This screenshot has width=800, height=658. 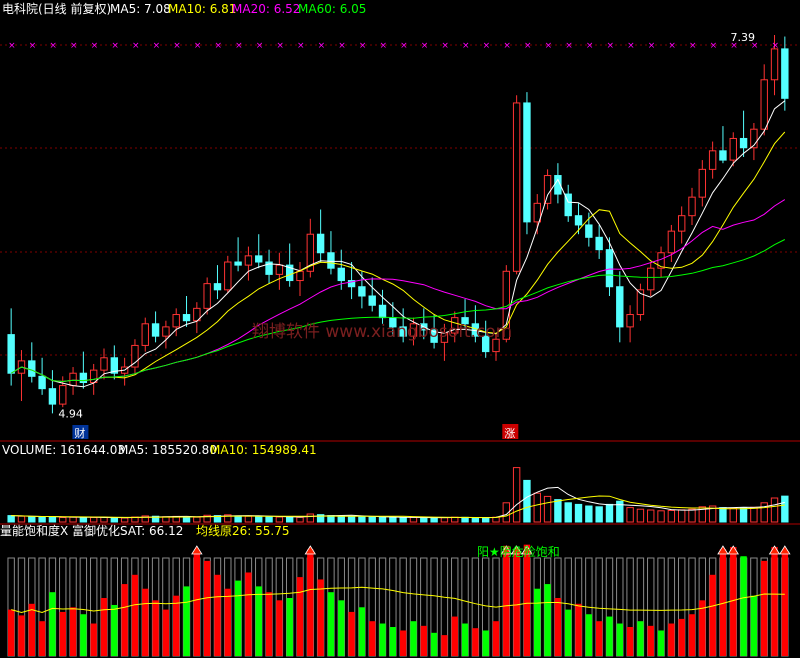 What do you see at coordinates (743, 37) in the screenshot?
I see `high-price-label: 7.39` at bounding box center [743, 37].